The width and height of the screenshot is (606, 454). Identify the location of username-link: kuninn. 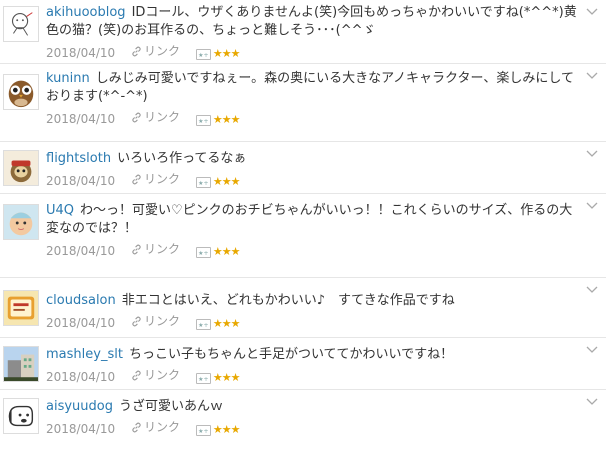
(68, 78).